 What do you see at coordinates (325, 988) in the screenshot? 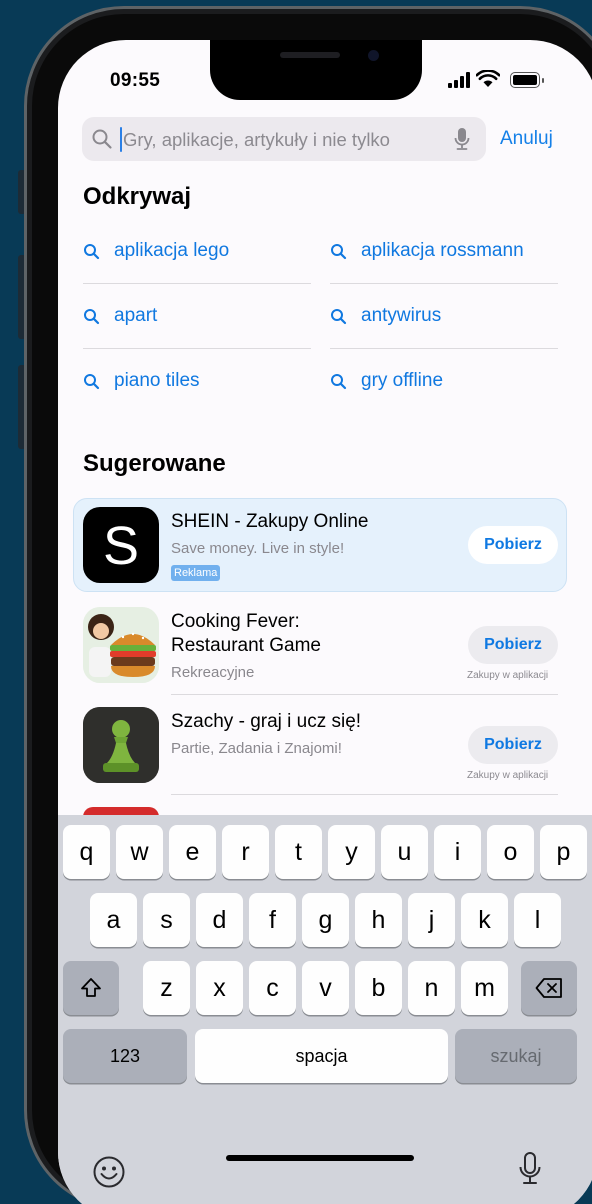
I see `key-v: v` at bounding box center [325, 988].